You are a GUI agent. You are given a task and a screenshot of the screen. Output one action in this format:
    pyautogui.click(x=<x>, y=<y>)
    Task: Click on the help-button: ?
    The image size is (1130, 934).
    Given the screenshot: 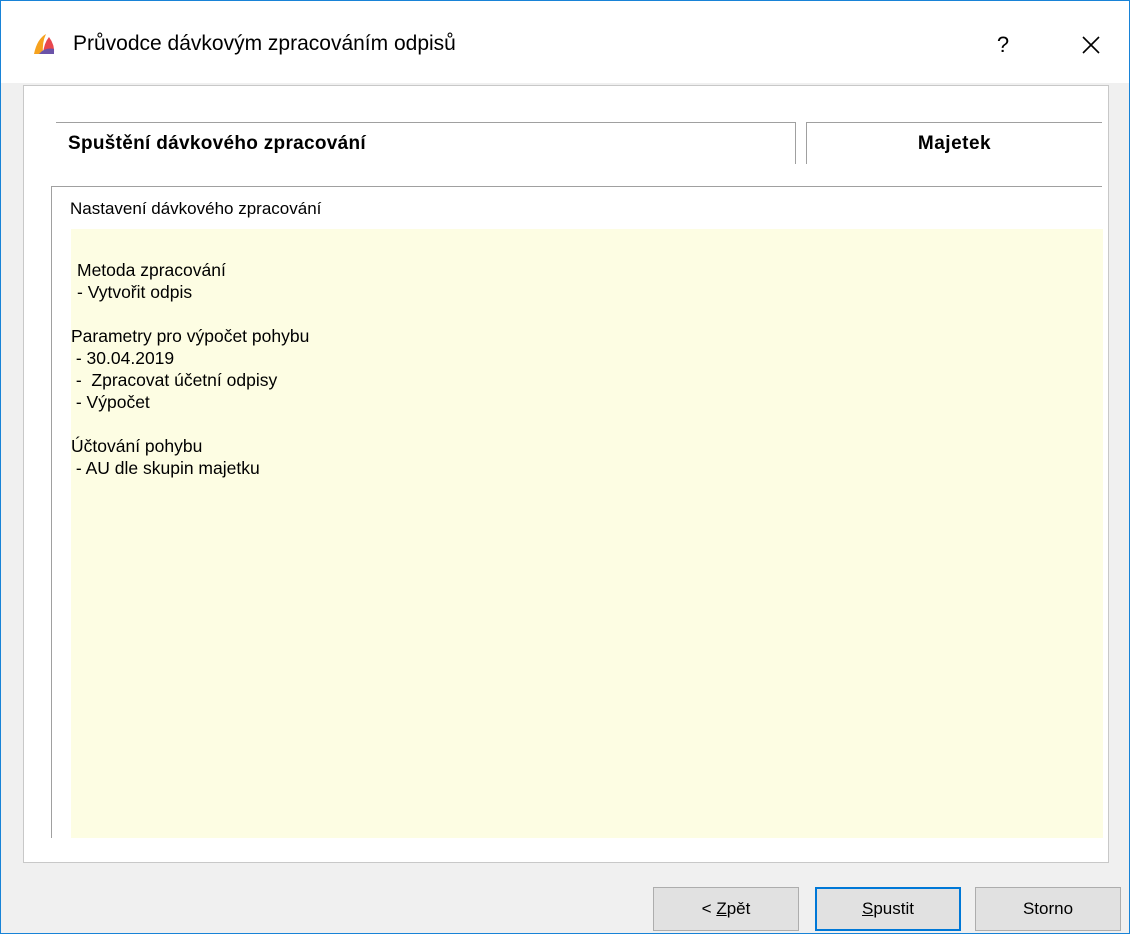 What is the action you would take?
    pyautogui.click(x=1003, y=45)
    